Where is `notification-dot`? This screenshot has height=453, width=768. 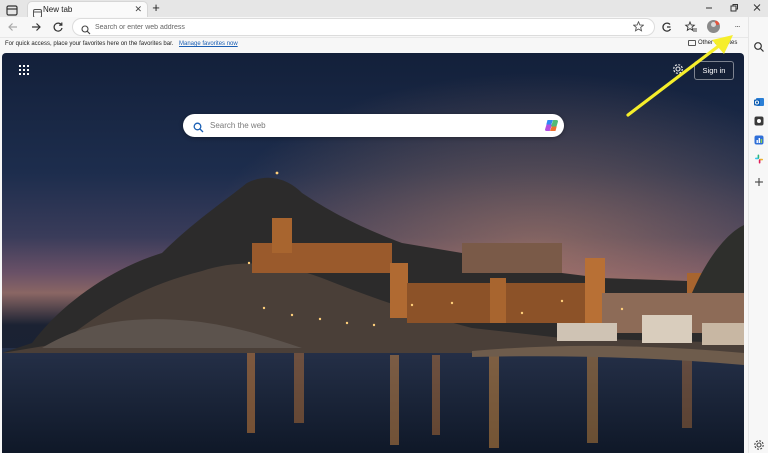
notification-dot is located at coordinates (717, 22).